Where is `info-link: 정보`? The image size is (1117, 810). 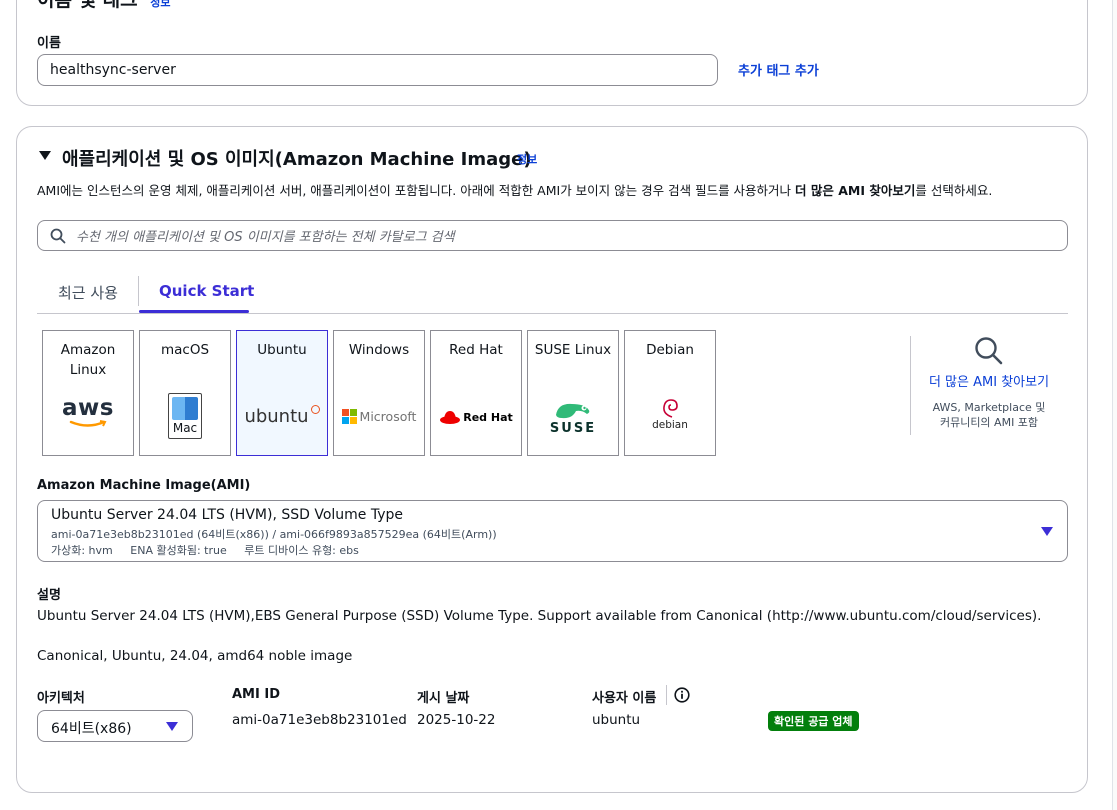
info-link: 정보 is located at coordinates (160, 4).